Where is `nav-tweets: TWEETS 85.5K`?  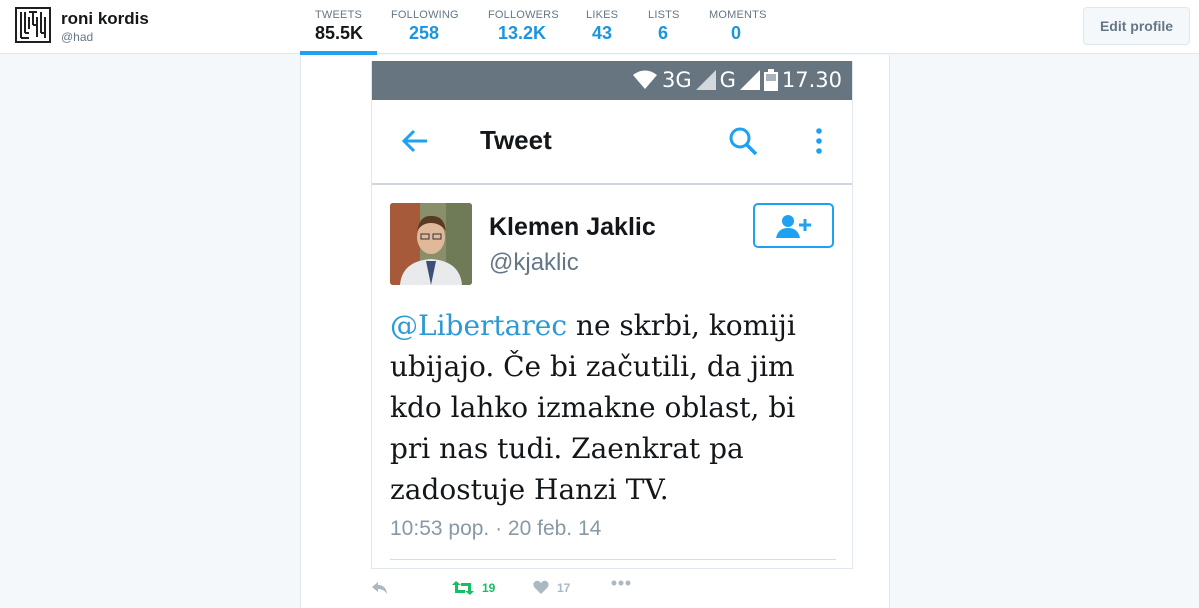
nav-tweets: TWEETS 85.5K is located at coordinates (338, 27).